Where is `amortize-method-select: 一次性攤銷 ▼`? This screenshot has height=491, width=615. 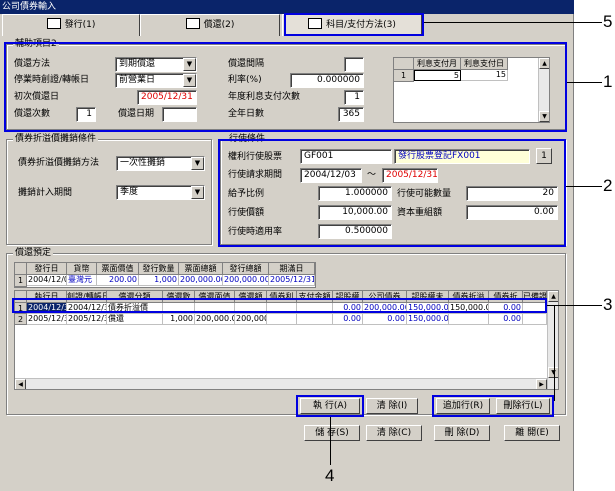
amortize-method-select: 一次性攤銷 ▼ is located at coordinates (160, 163).